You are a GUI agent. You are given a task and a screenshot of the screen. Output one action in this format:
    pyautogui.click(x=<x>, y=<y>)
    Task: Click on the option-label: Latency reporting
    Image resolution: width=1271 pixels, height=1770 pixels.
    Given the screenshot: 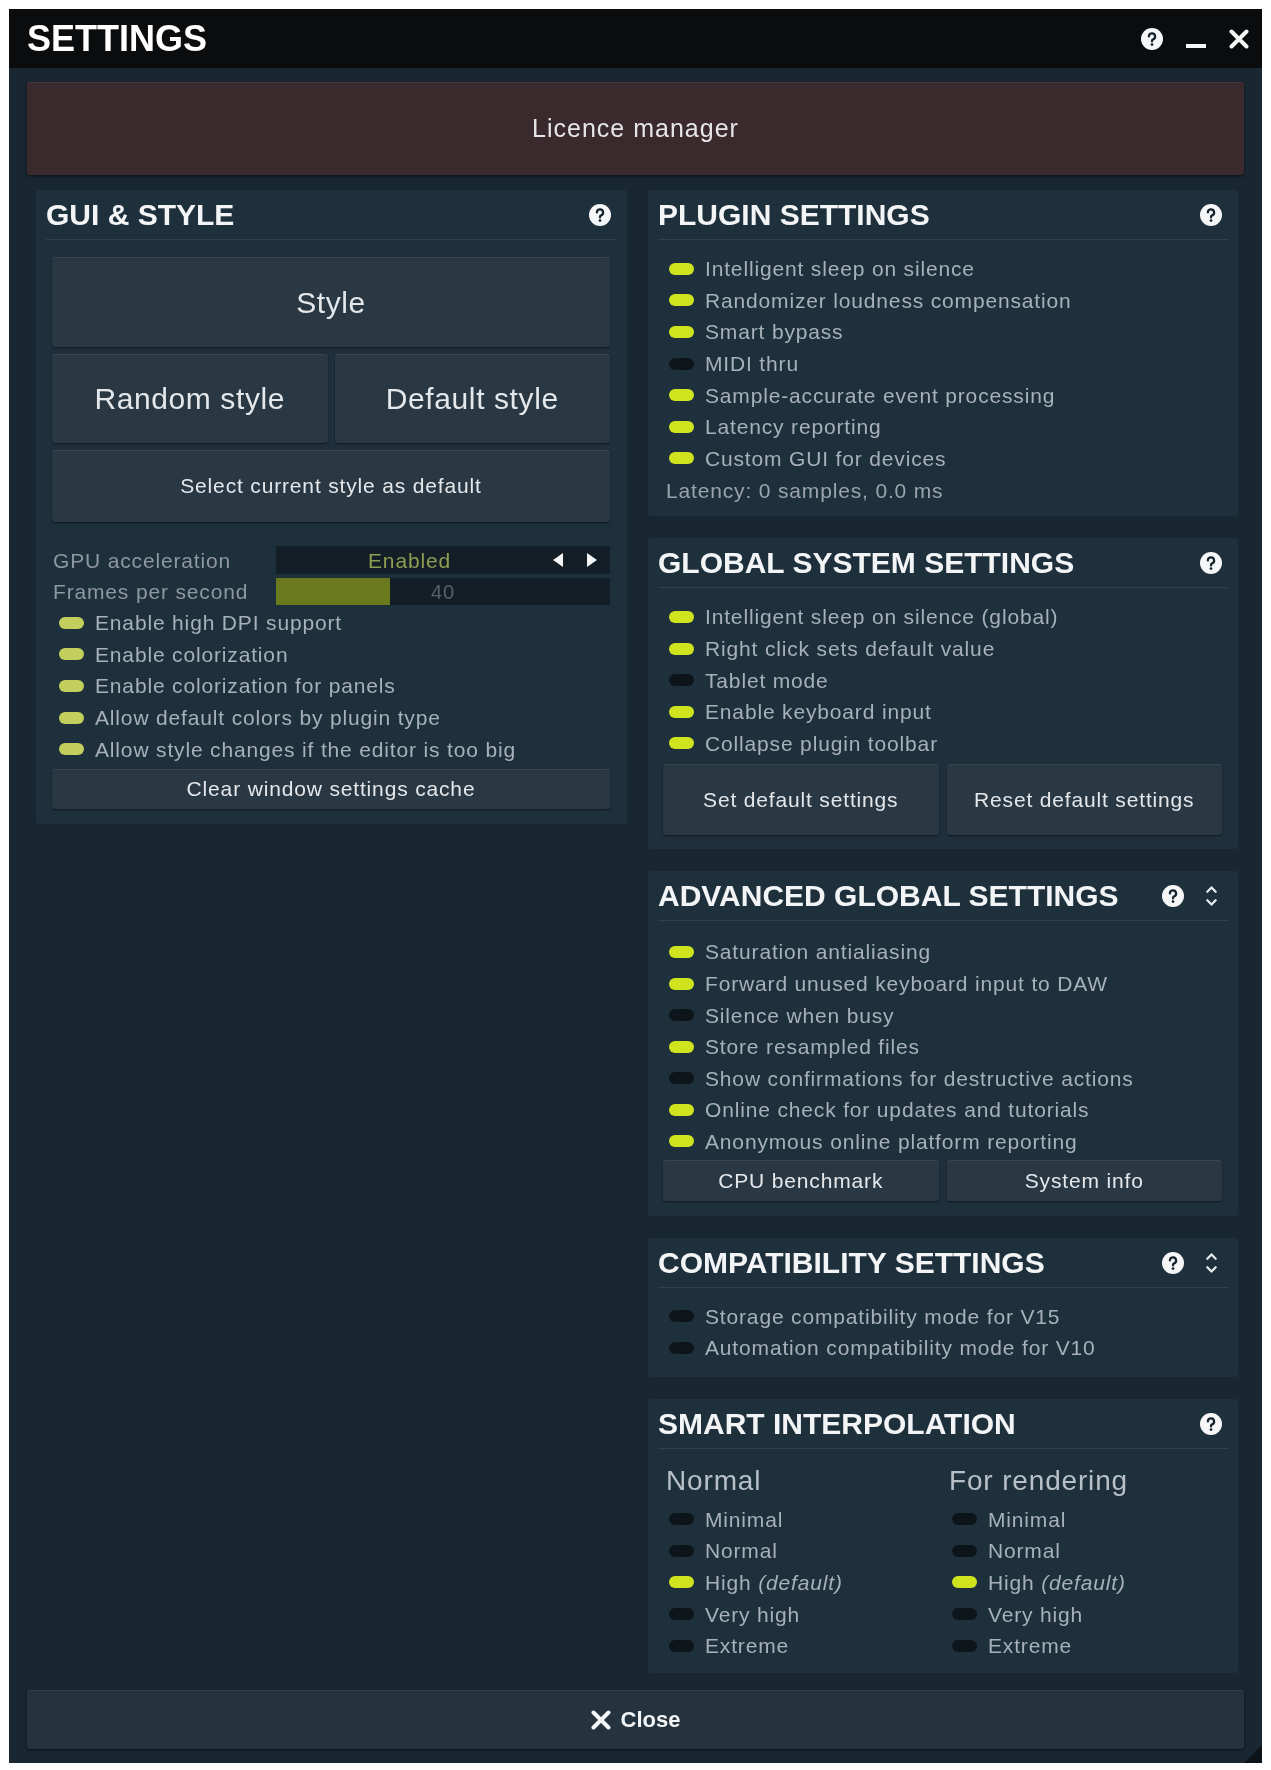 What is the action you would take?
    pyautogui.click(x=793, y=427)
    